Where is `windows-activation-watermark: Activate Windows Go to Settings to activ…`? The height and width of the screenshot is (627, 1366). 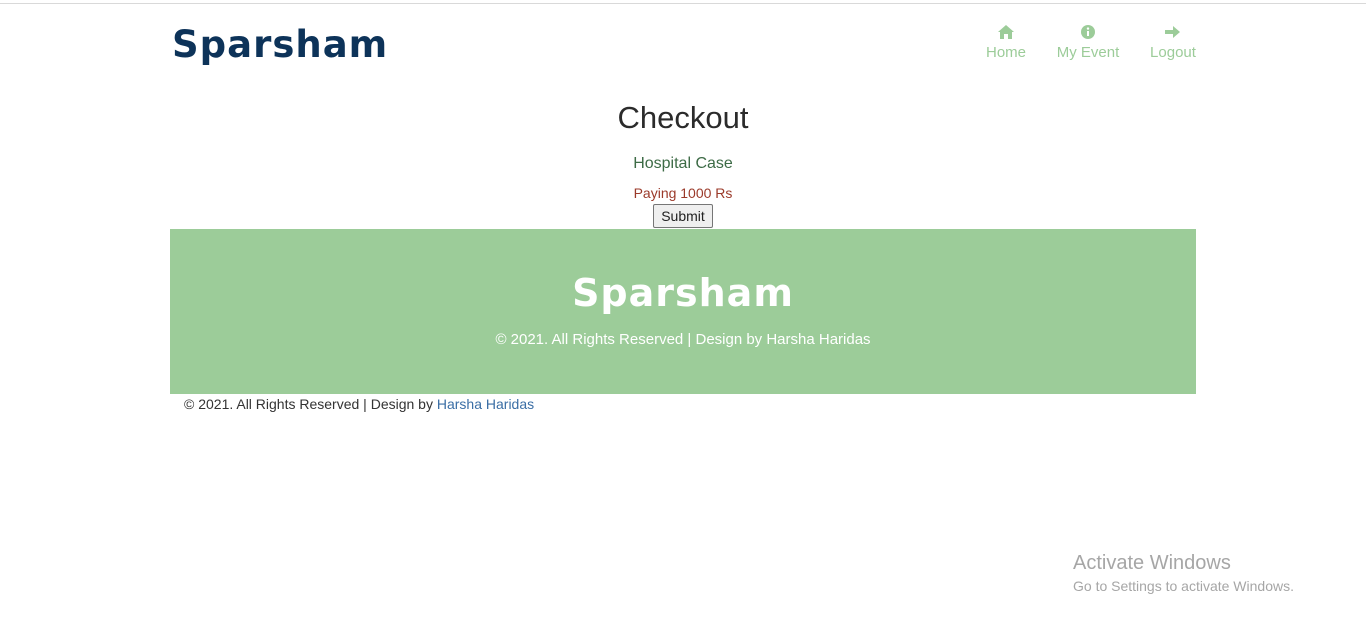 windows-activation-watermark: Activate Windows Go to Settings to activ… is located at coordinates (1183, 573).